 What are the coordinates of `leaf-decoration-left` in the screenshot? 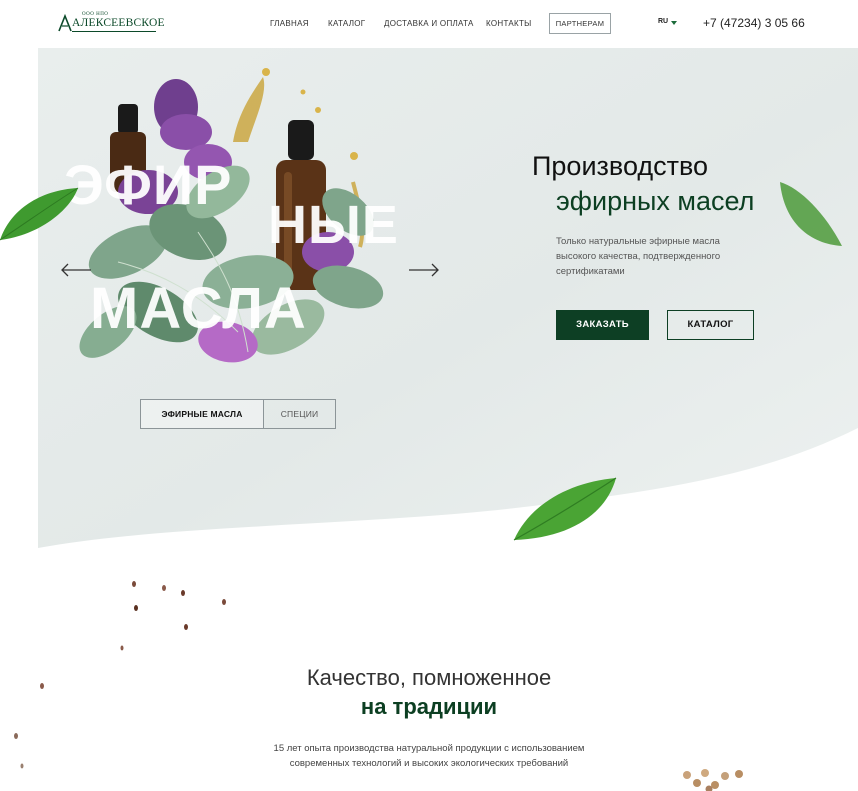 It's located at (39, 214).